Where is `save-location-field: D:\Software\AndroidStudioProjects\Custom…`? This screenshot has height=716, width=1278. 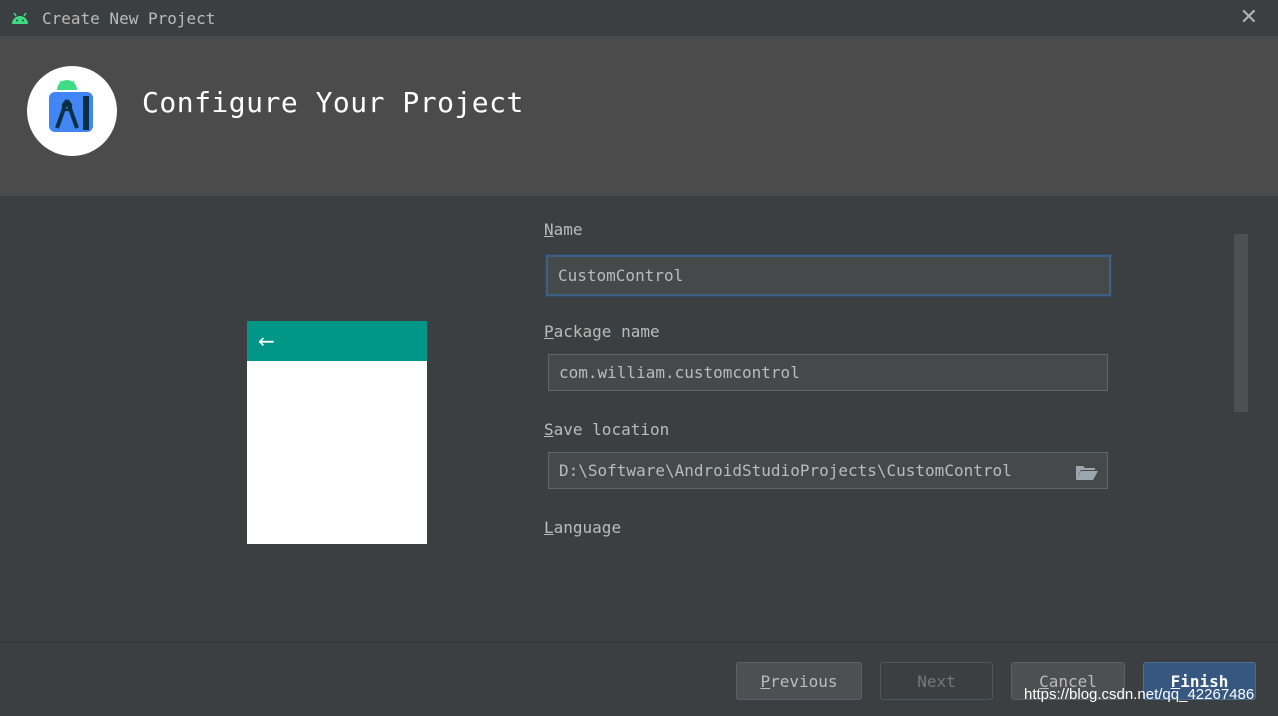 save-location-field: D:\Software\AndroidStudioProjects\Custom… is located at coordinates (828, 470).